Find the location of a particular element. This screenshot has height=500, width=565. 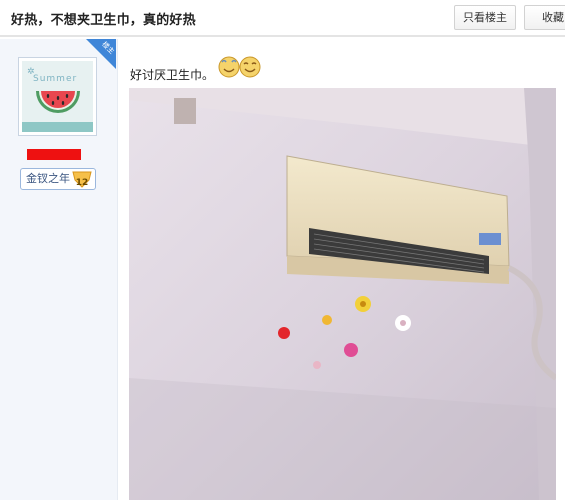

level-label: 金钗之年 is located at coordinates (48, 178).